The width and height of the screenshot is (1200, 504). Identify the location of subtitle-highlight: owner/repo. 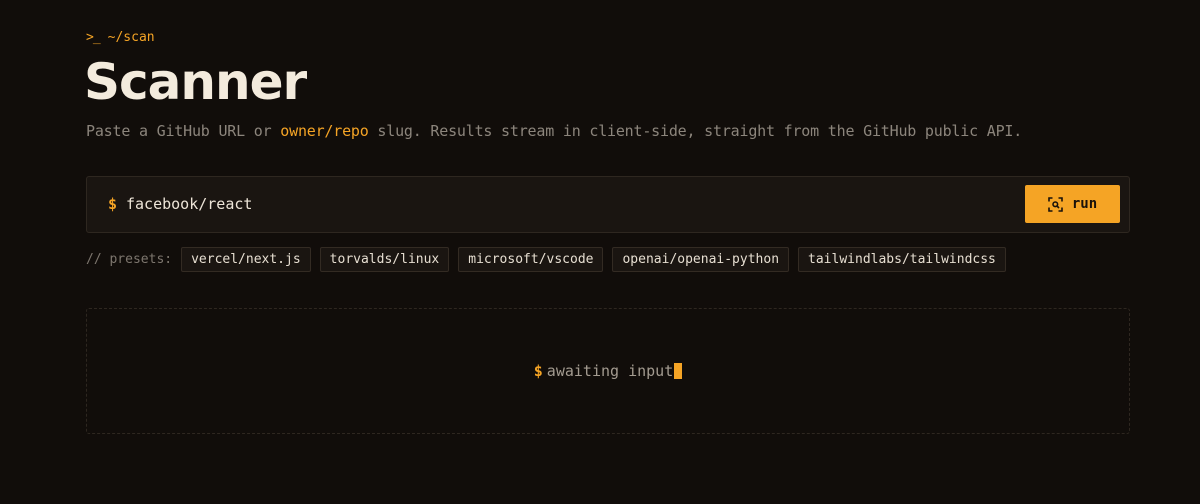
(324, 131).